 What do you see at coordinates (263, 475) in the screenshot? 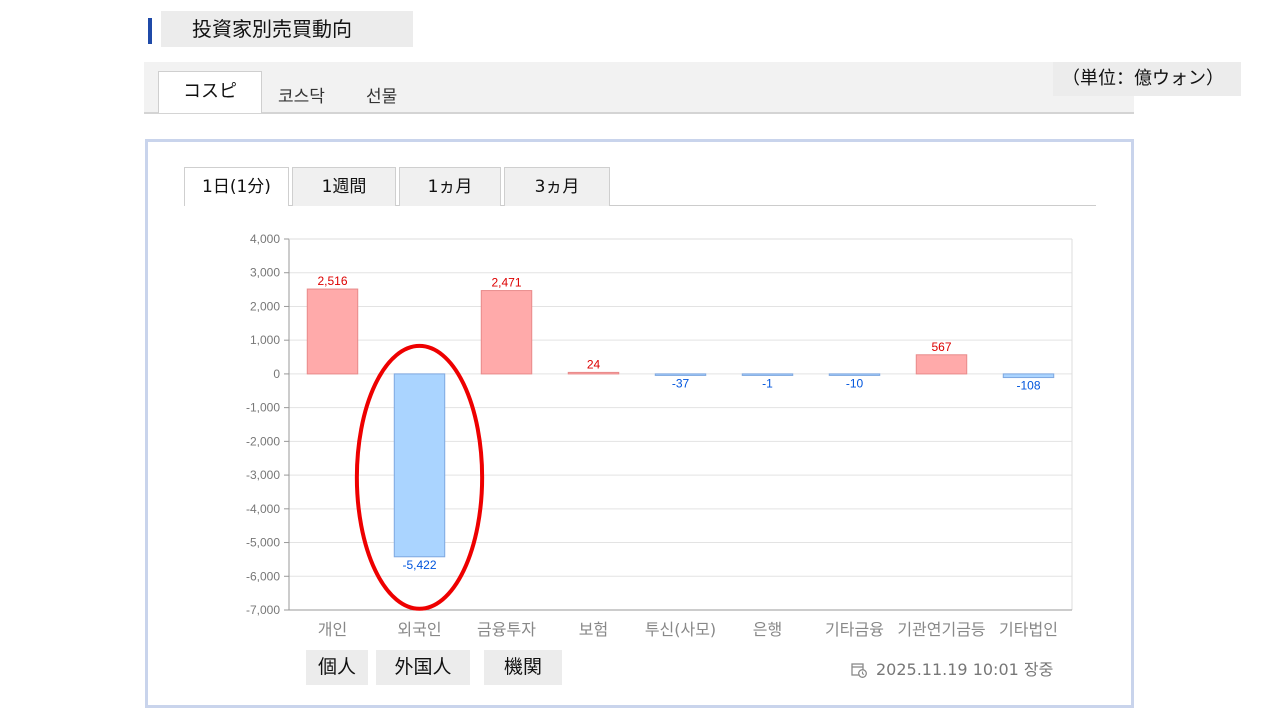
I see `y-tick-label: -3,000` at bounding box center [263, 475].